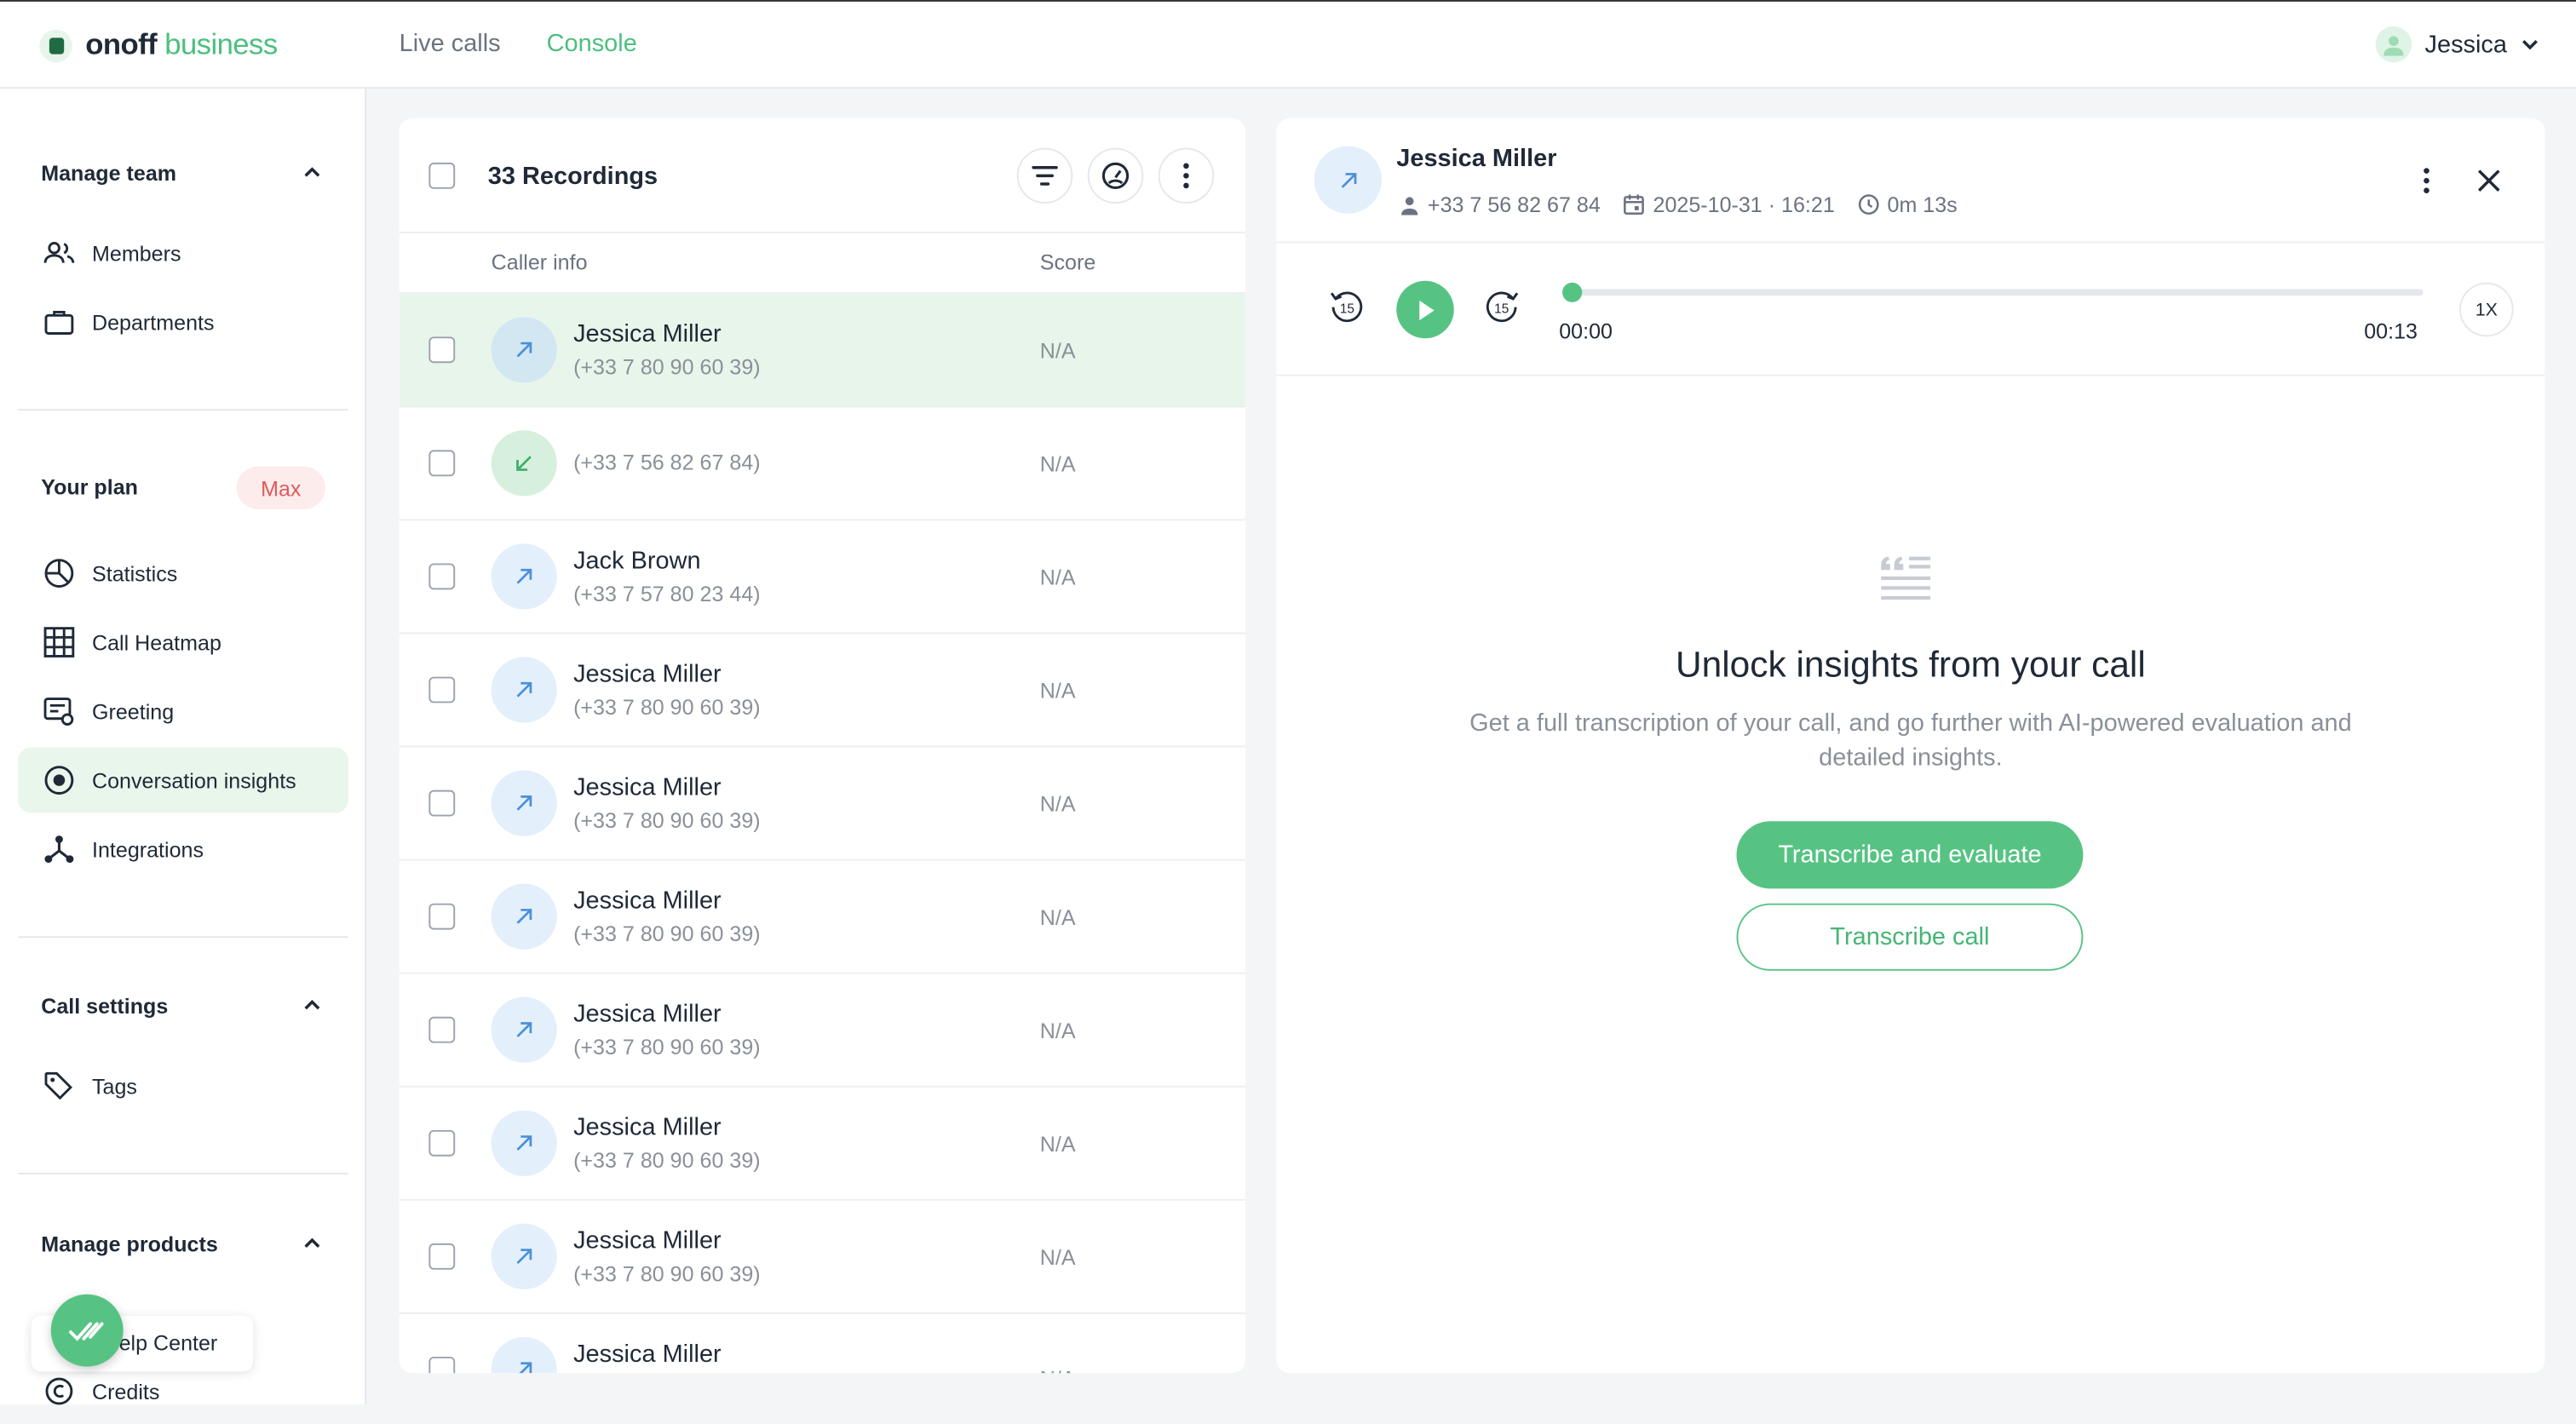 Image resolution: width=2576 pixels, height=1424 pixels. Describe the element at coordinates (1910, 309) in the screenshot. I see `audio-player: 15 15 00:00 00:13 1X` at that location.